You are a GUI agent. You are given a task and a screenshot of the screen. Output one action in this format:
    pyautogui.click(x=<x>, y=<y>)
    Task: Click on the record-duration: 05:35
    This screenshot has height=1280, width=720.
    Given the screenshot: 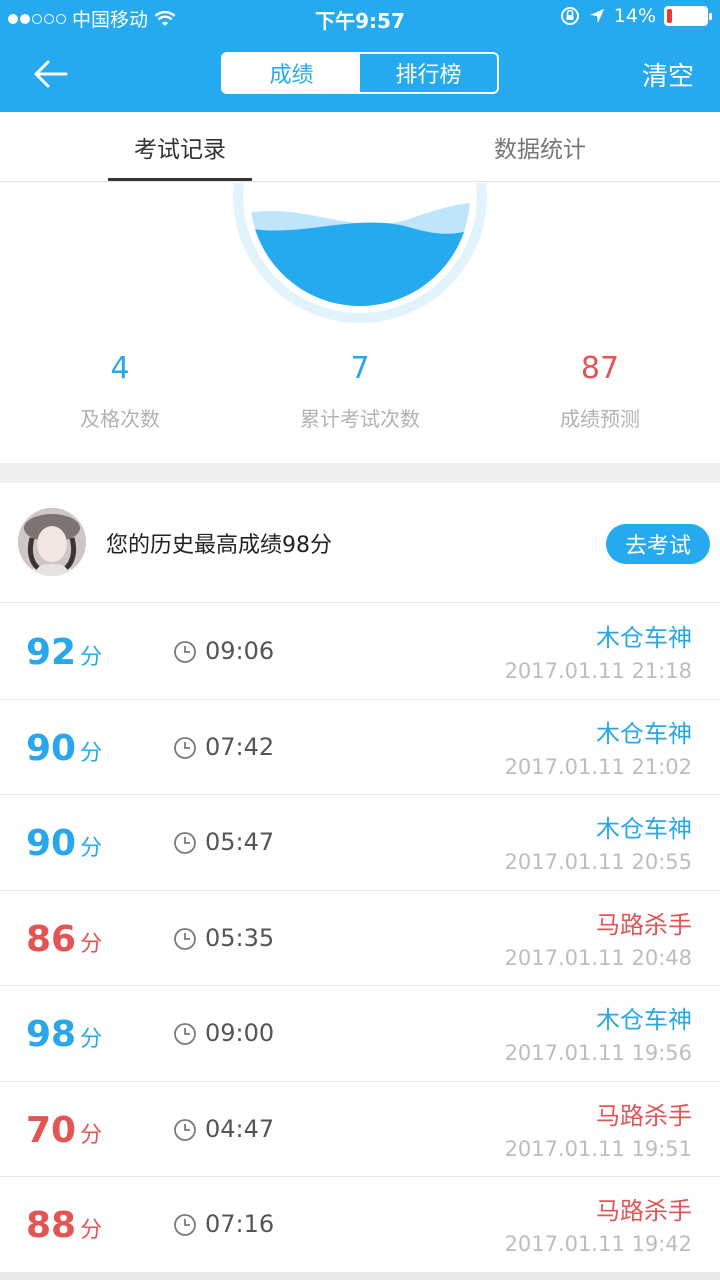 What is the action you would take?
    pyautogui.click(x=240, y=937)
    